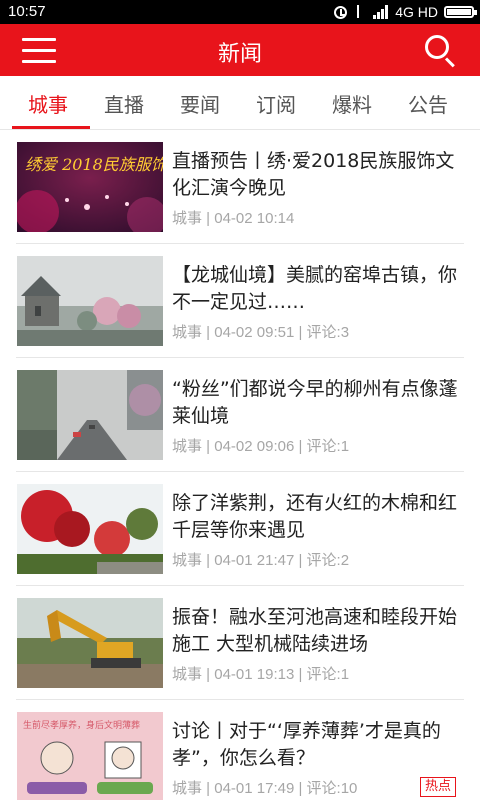 This screenshot has height=800, width=480. I want to click on news-title: 讨论丨对于“‘厚养薄葬’才是真的孝”，你怎么看？, so click(306, 744).